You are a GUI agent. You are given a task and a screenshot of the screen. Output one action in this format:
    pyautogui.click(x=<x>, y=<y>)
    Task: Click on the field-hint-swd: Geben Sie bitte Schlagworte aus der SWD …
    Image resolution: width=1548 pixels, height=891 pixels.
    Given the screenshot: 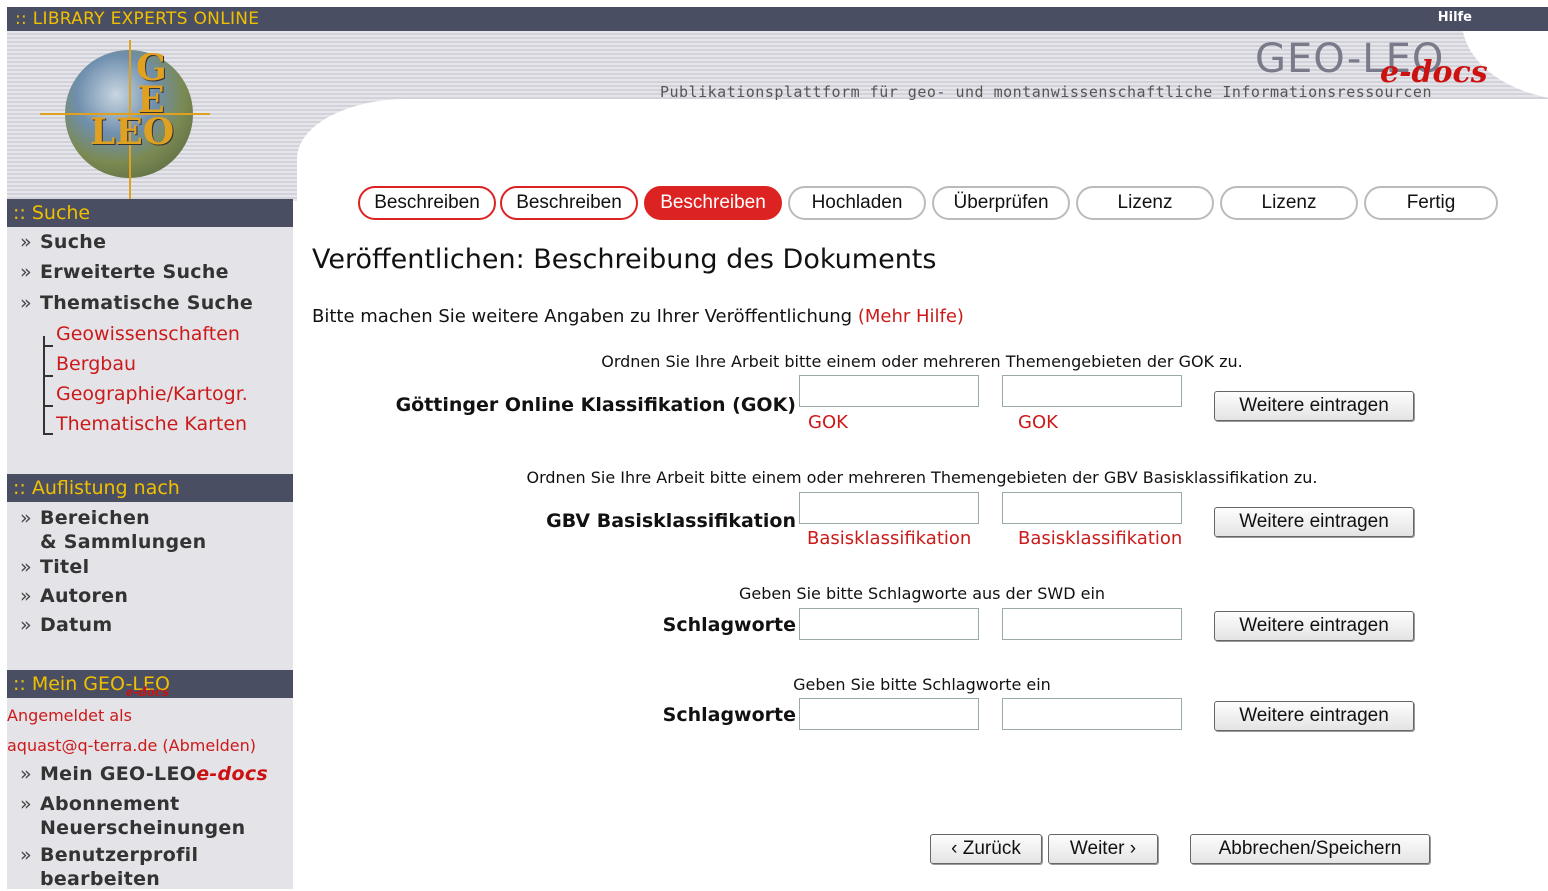 What is the action you would take?
    pyautogui.click(x=922, y=593)
    